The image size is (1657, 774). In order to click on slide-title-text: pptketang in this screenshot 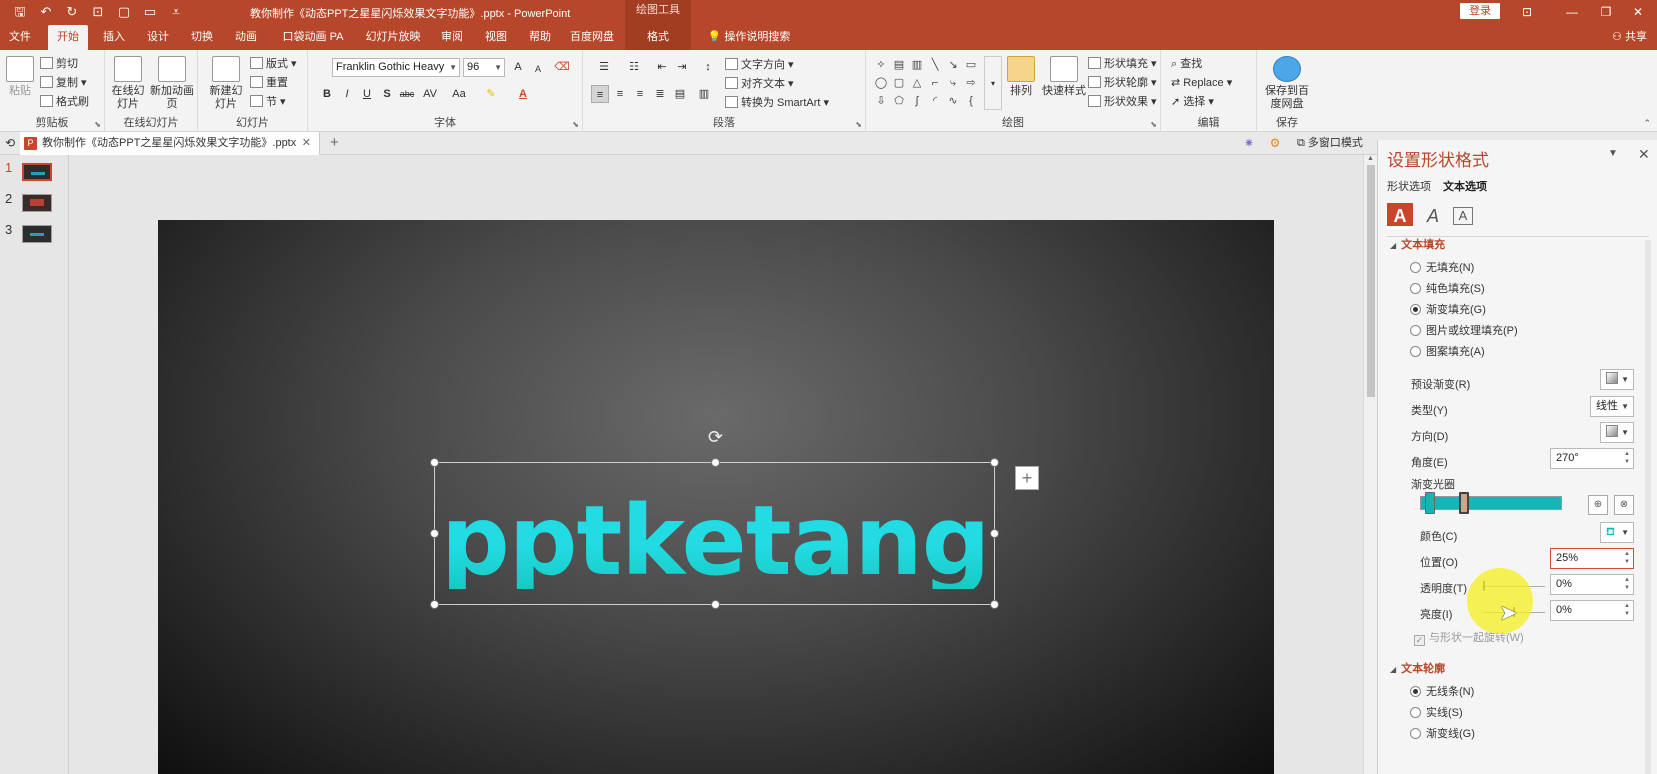, I will do `click(715, 541)`.